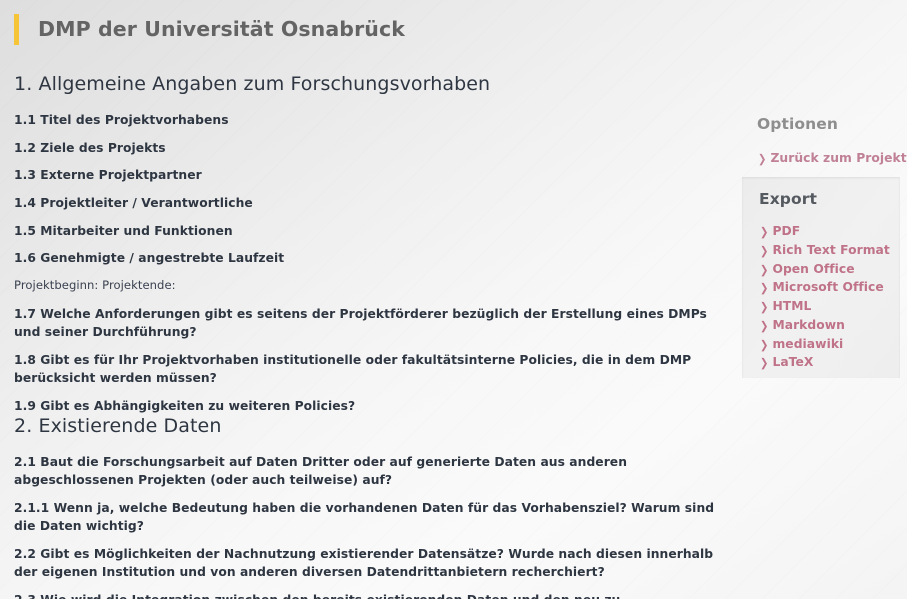  Describe the element at coordinates (798, 124) in the screenshot. I see `options-heading: Optionen` at that location.